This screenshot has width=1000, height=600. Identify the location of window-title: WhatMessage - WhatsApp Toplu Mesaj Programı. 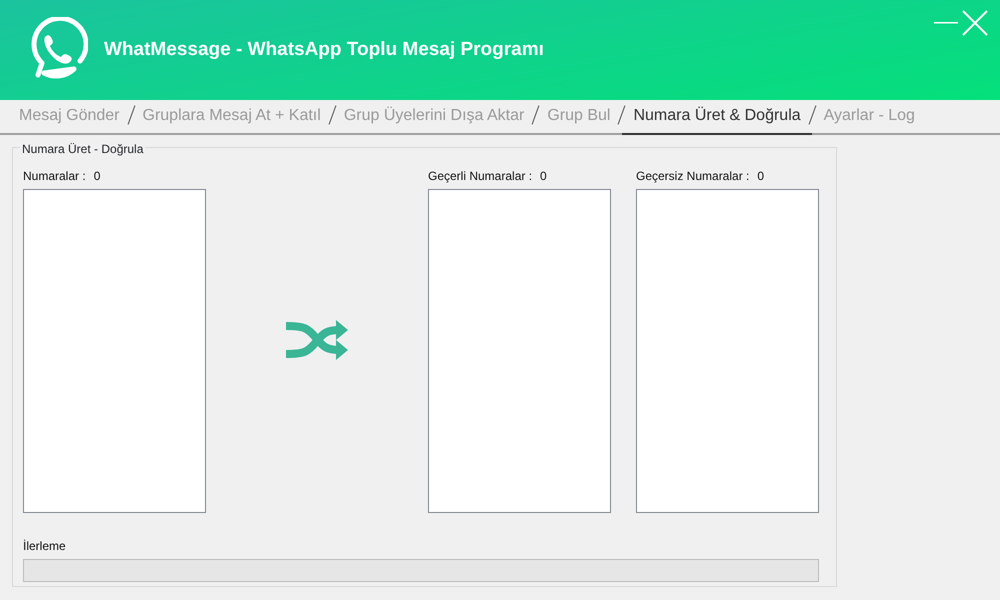
(324, 50).